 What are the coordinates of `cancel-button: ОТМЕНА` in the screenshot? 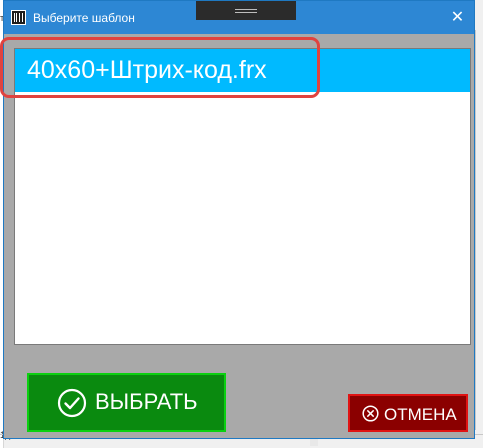 It's located at (408, 413).